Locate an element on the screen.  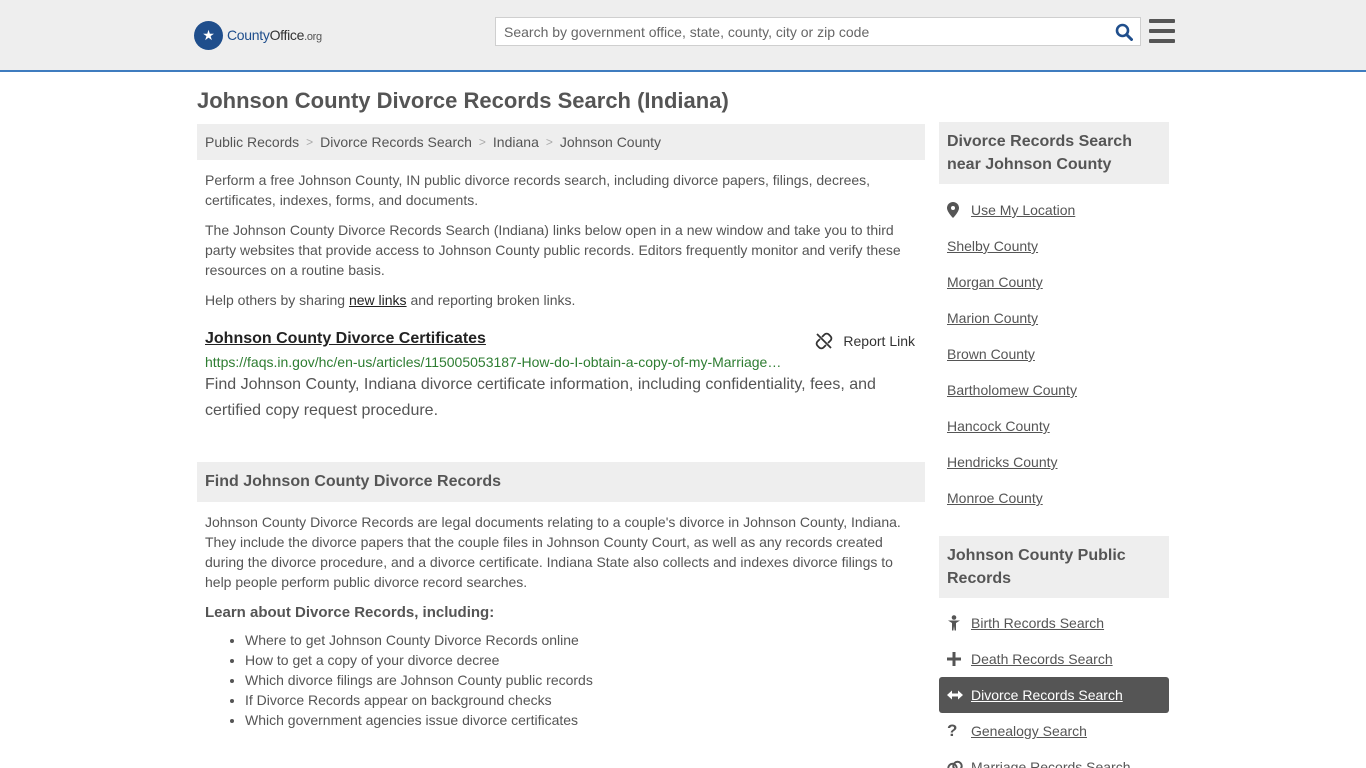
person-icon is located at coordinates (959, 623).